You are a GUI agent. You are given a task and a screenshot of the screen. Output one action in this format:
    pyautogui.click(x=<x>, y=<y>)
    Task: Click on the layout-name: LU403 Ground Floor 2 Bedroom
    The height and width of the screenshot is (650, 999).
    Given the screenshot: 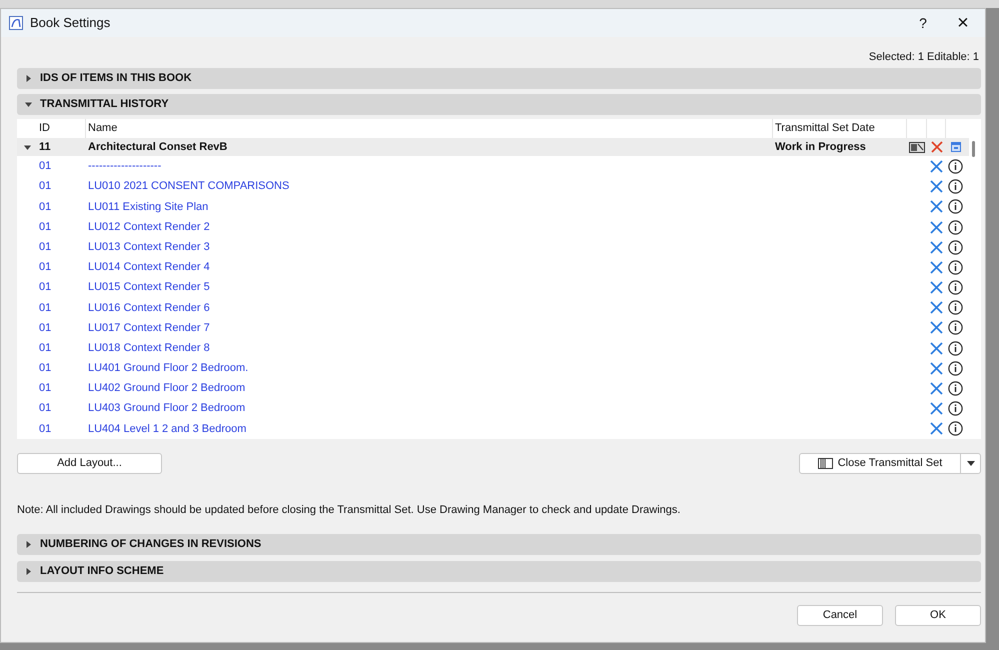 What is the action you would take?
    pyautogui.click(x=429, y=408)
    